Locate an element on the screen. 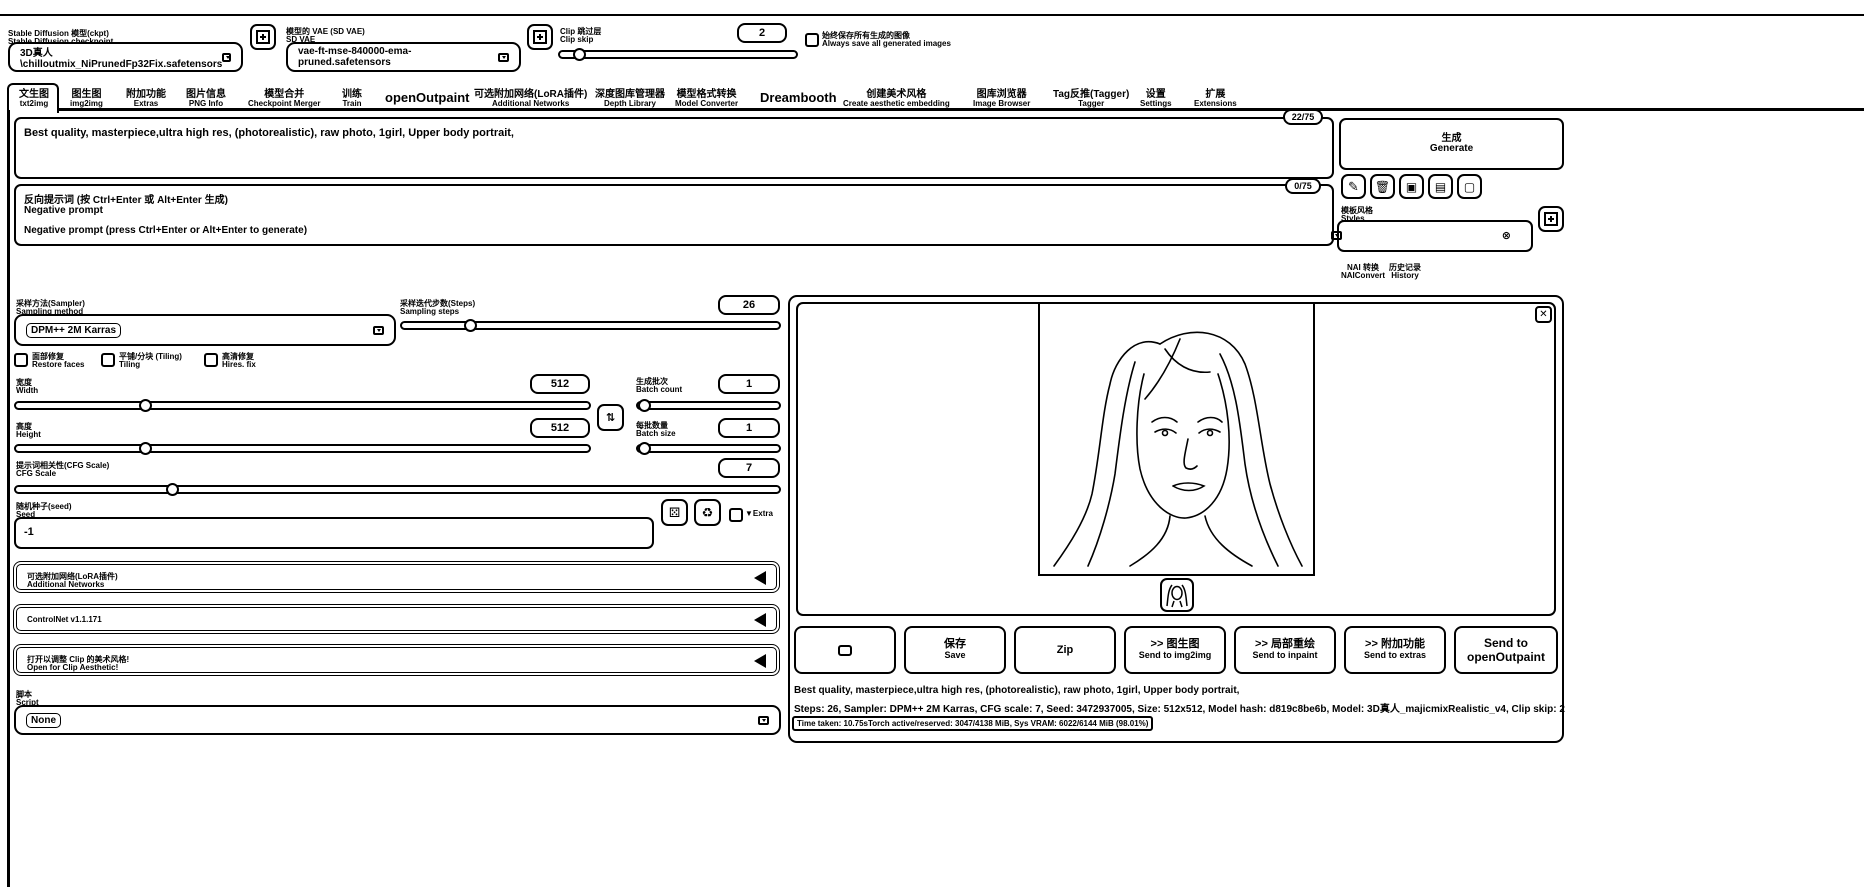 The height and width of the screenshot is (887, 1864). tab-extras: 附加功能 Extras is located at coordinates (146, 99).